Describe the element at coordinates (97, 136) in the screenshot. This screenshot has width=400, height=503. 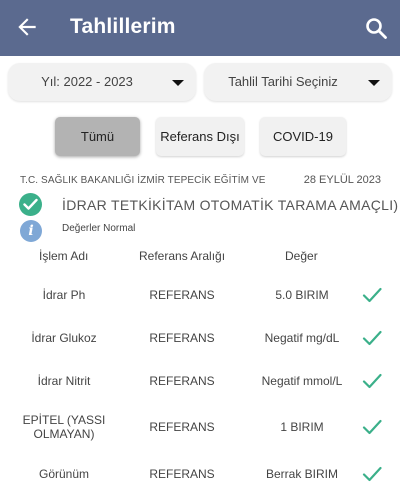
I see `filter-chip-all: Tümü` at that location.